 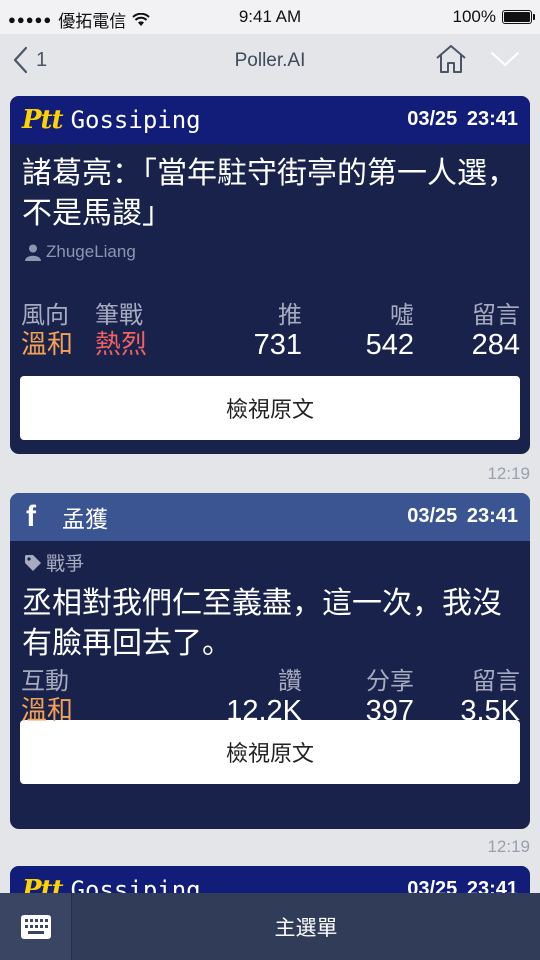 What do you see at coordinates (277, 345) in the screenshot?
I see `stat-value: 731` at bounding box center [277, 345].